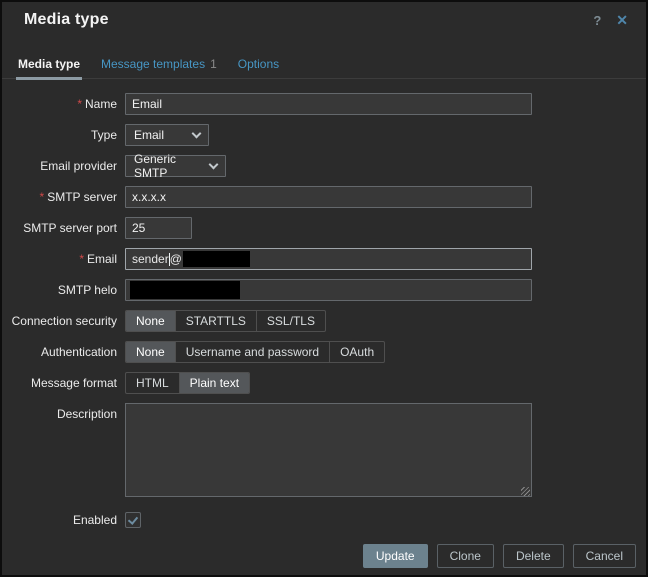 This screenshot has width=648, height=577. I want to click on email-label: Email, so click(101, 259).